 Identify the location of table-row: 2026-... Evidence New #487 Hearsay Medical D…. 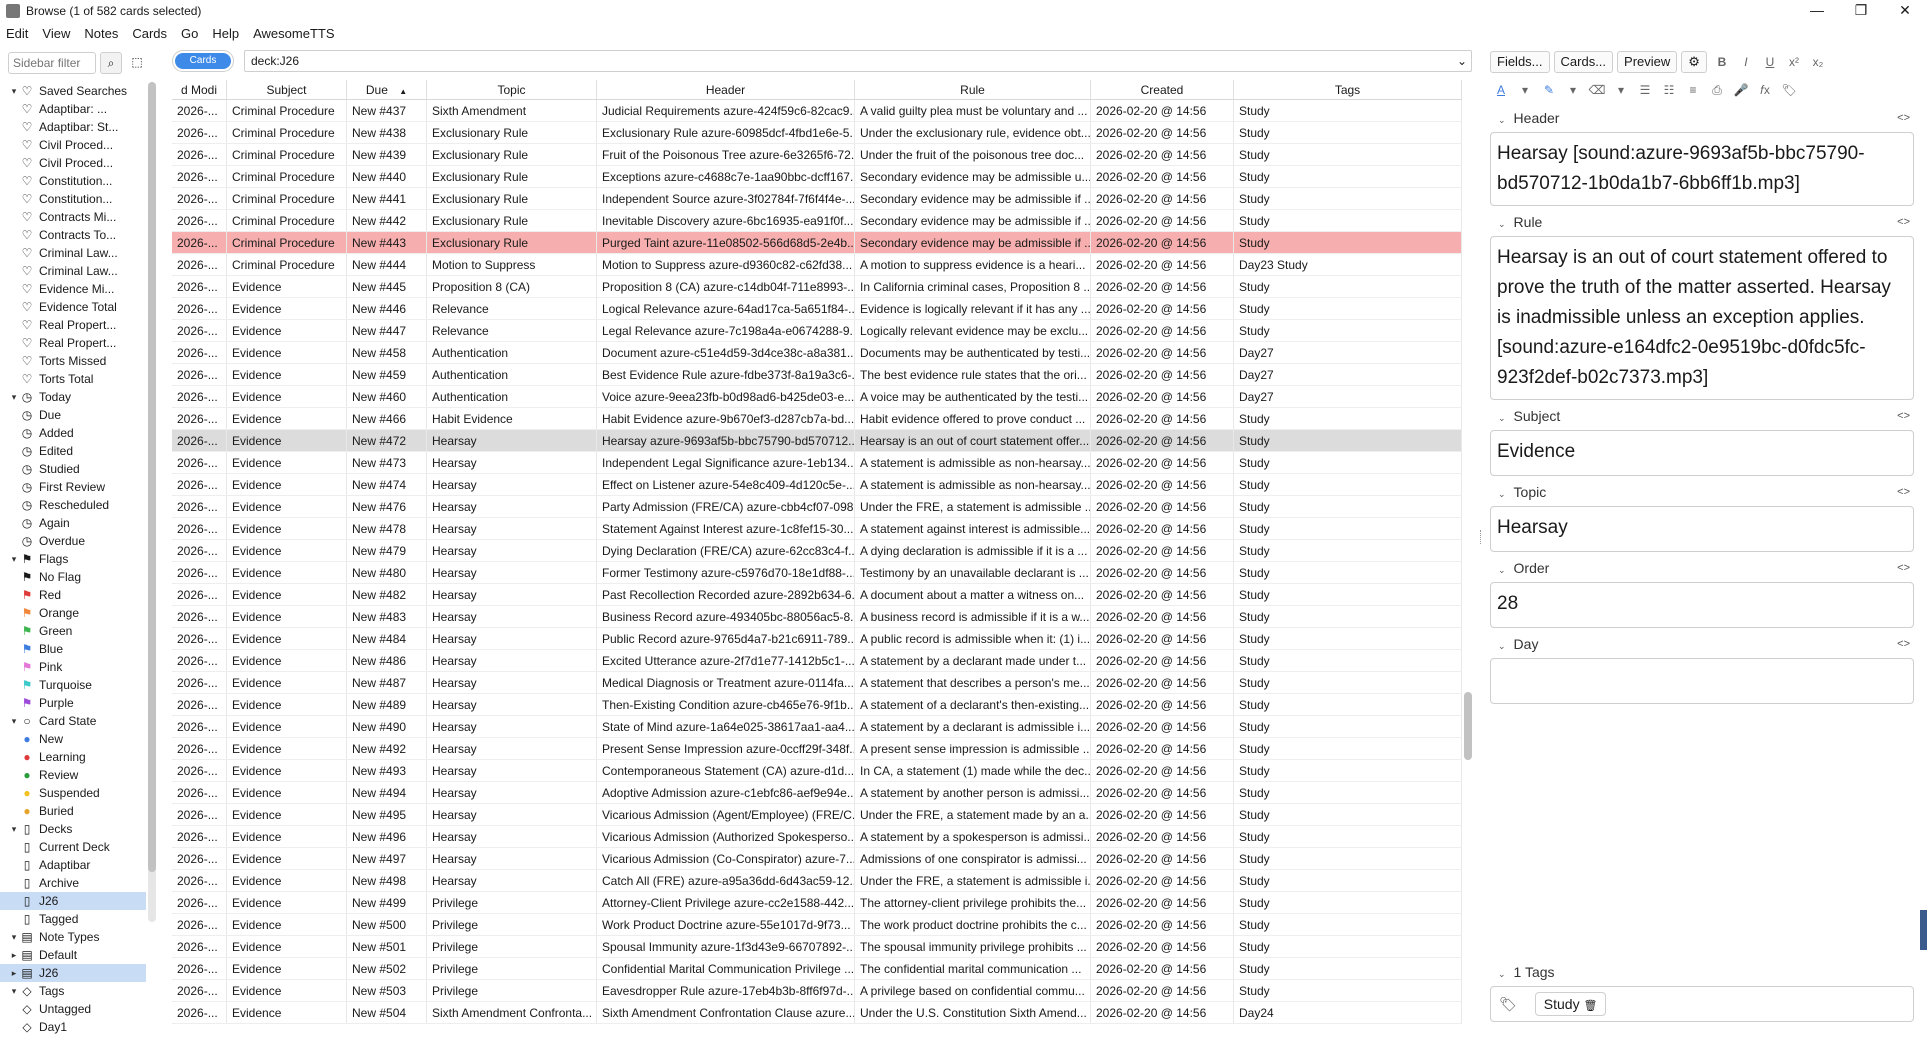
(817, 683).